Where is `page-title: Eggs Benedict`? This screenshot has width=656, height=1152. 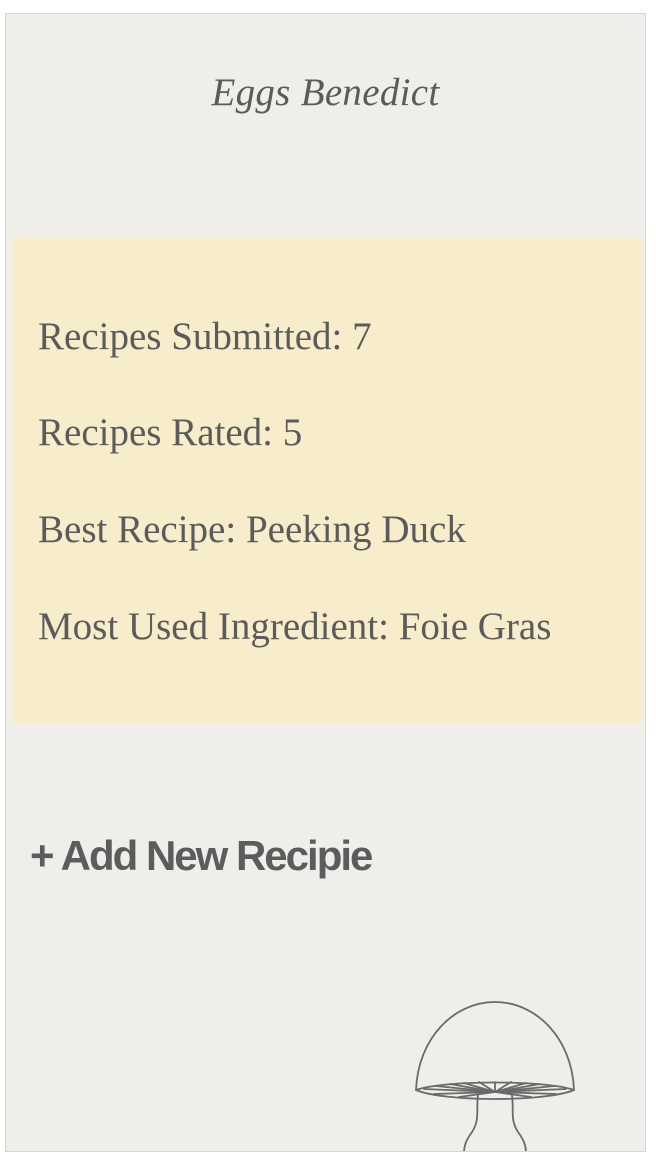
page-title: Eggs Benedict is located at coordinates (325, 92).